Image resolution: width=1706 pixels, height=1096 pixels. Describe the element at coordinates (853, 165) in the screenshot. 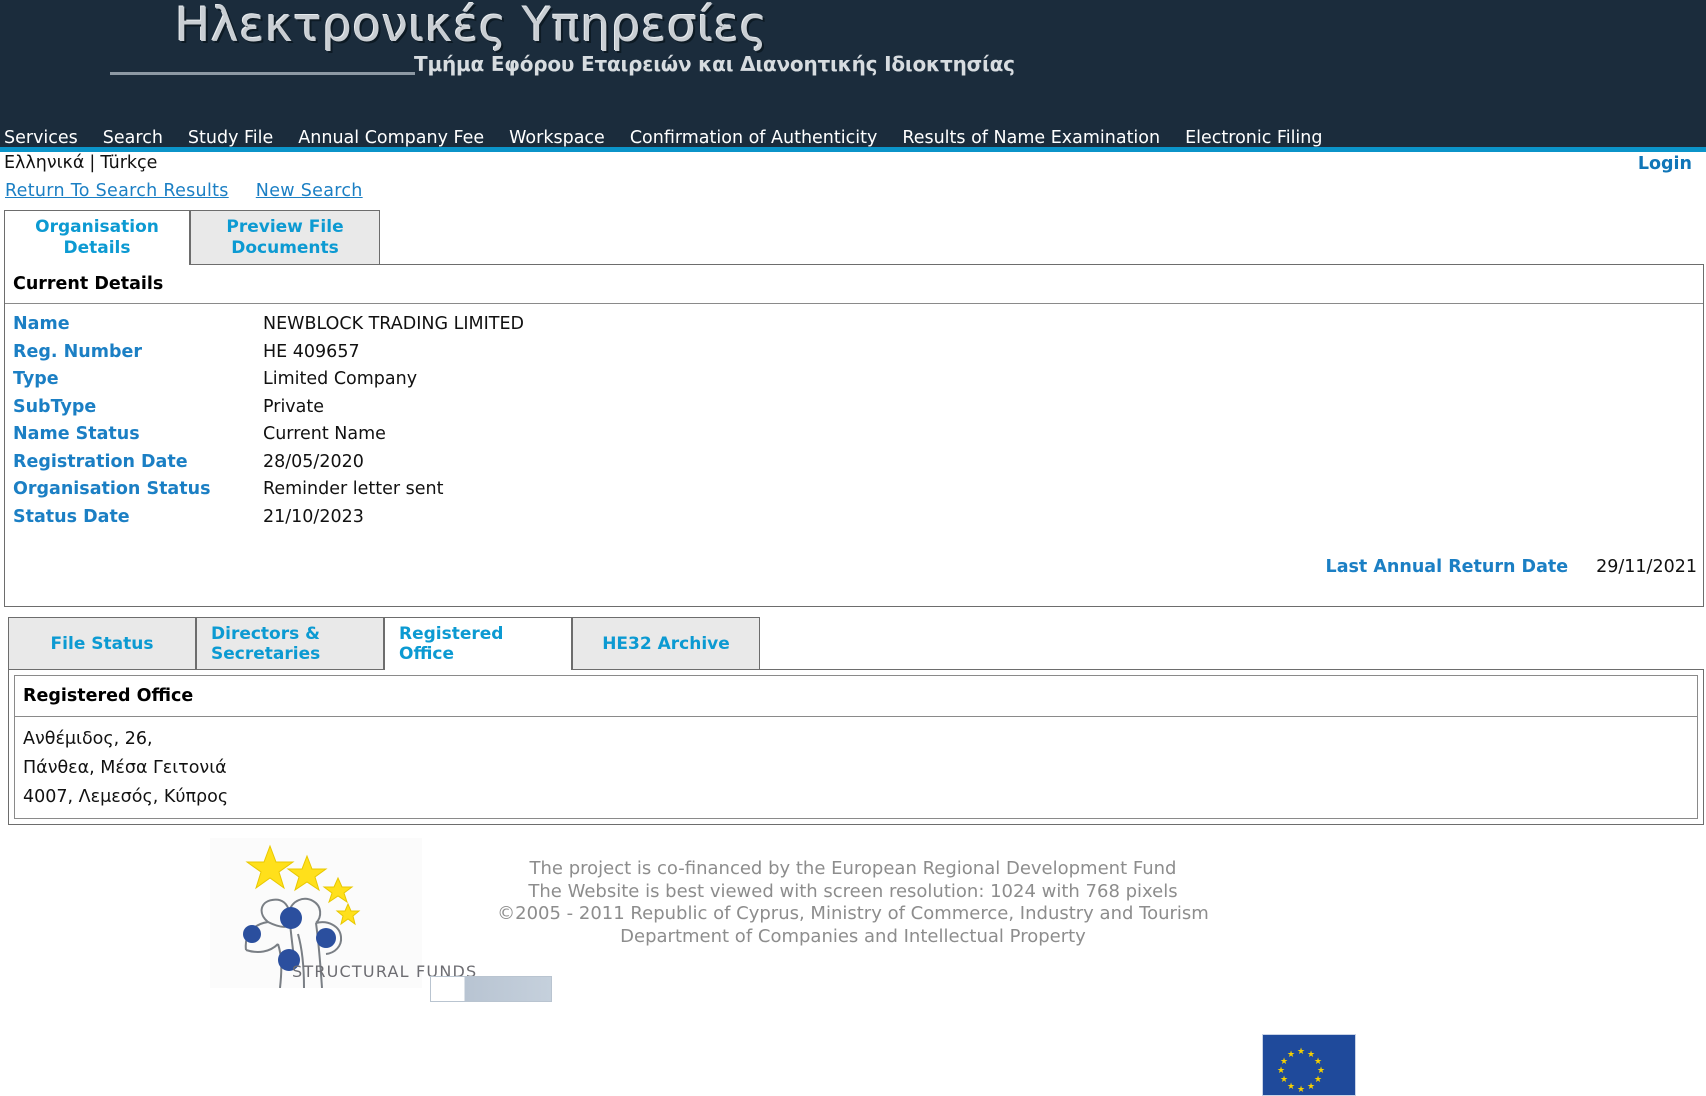

I see `language-bar: Ελληνικά | Türkçe Login` at that location.